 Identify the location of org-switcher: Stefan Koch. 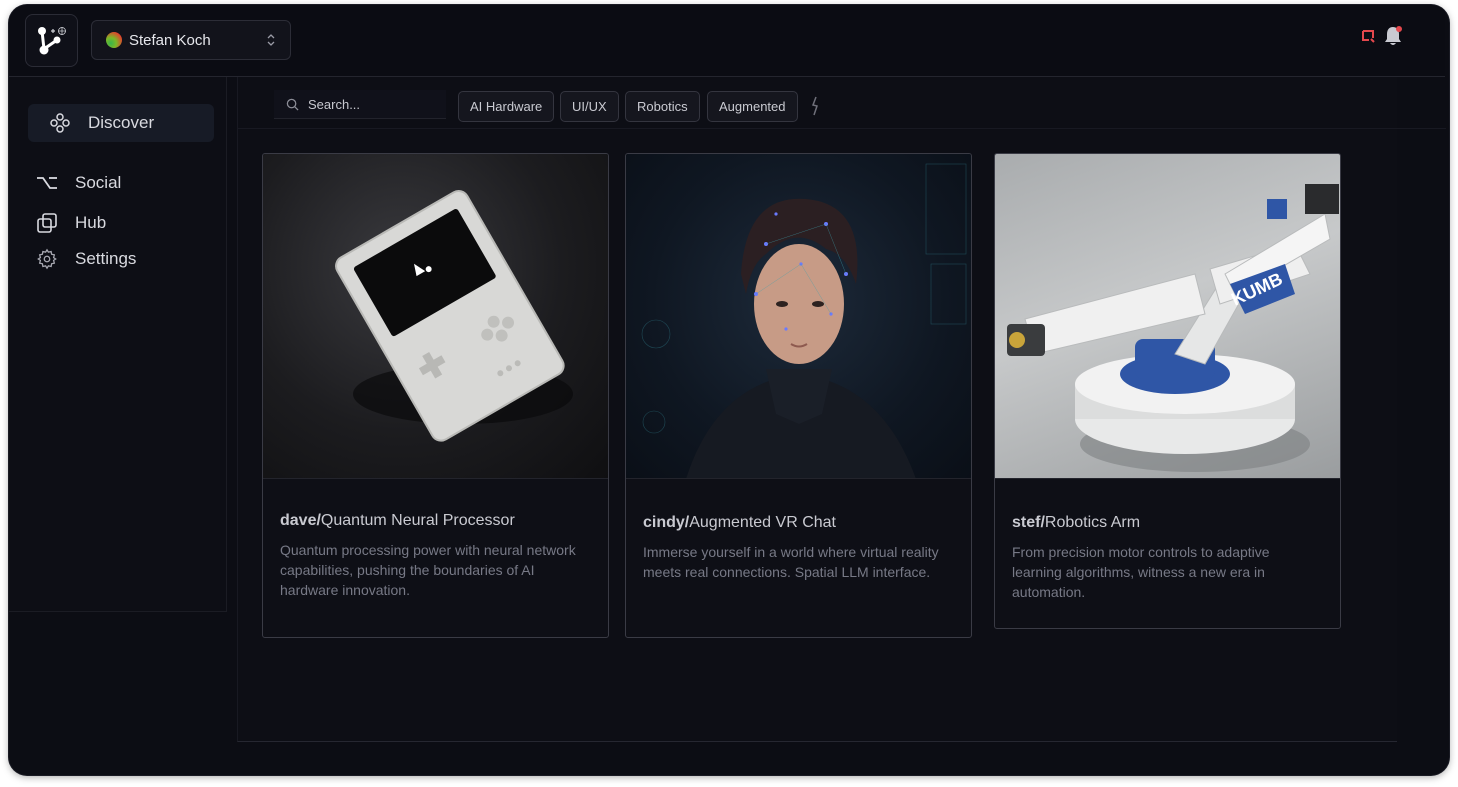
(191, 40).